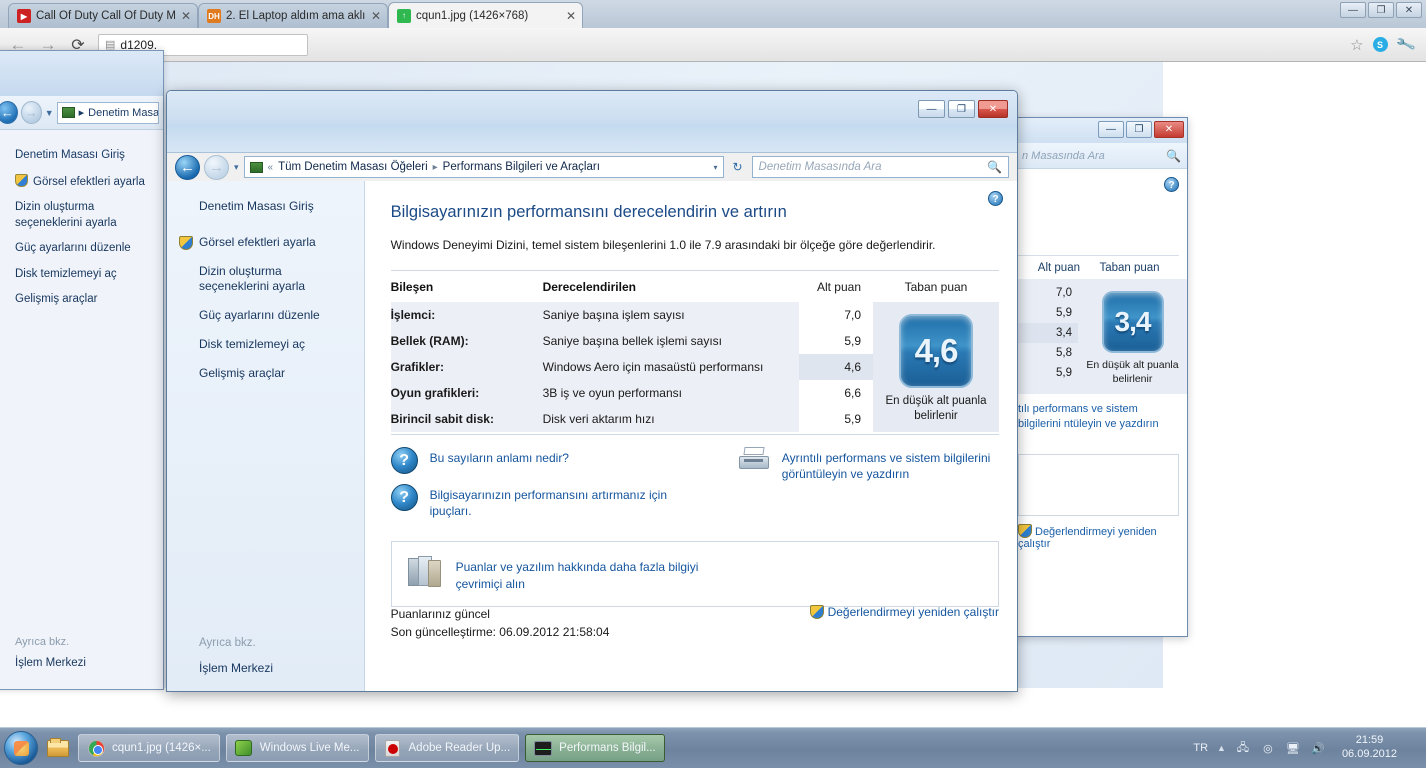 The height and width of the screenshot is (768, 1426). What do you see at coordinates (353, 167) in the screenshot?
I see `breadcrumb-part-1: Tüm Denetim Masası Öğeleri` at bounding box center [353, 167].